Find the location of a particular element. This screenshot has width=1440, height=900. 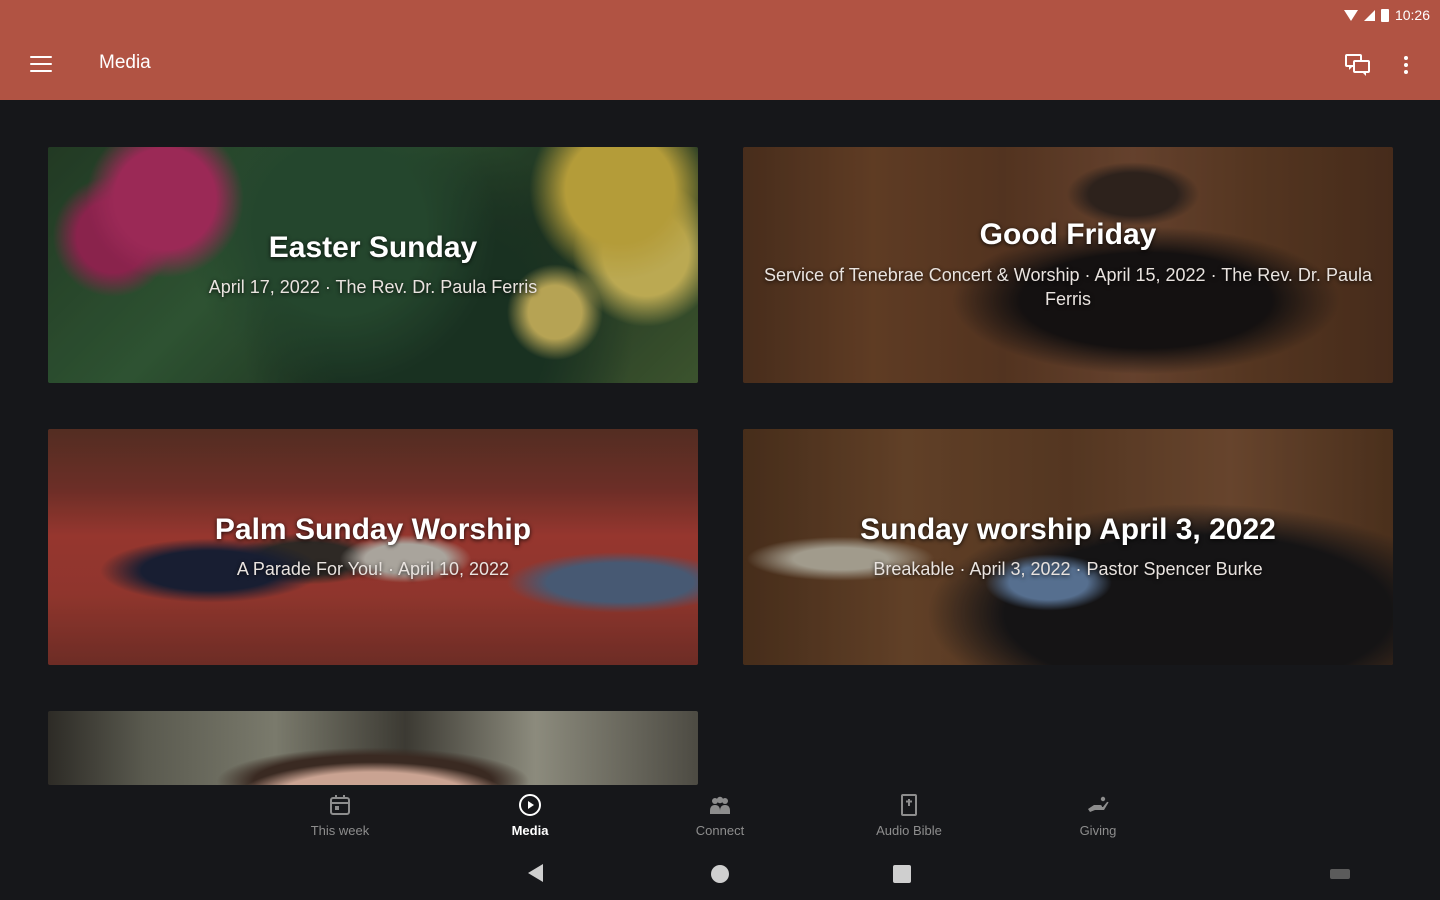

people-icon is located at coordinates (720, 805).